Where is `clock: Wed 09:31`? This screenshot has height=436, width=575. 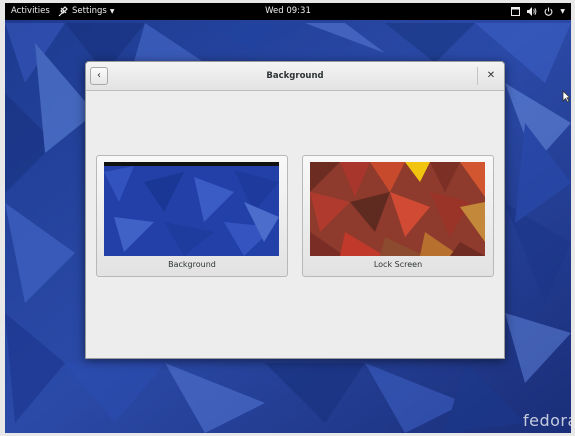 clock: Wed 09:31 is located at coordinates (288, 11).